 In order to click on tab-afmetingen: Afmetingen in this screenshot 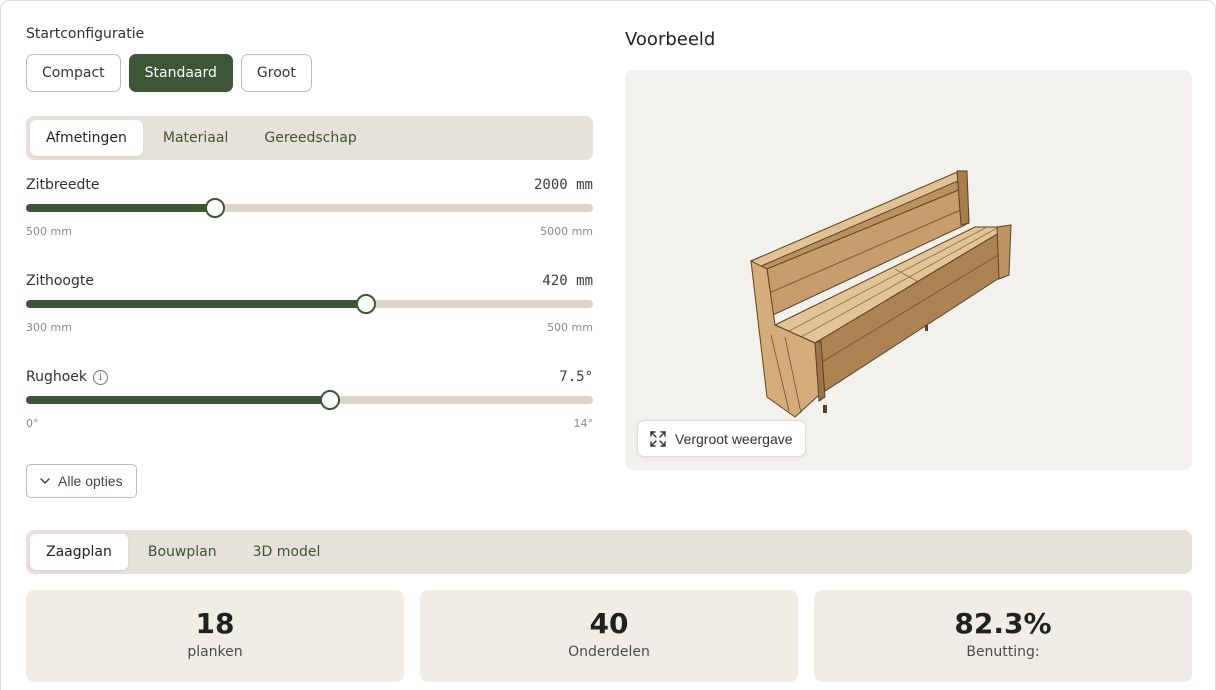, I will do `click(86, 138)`.